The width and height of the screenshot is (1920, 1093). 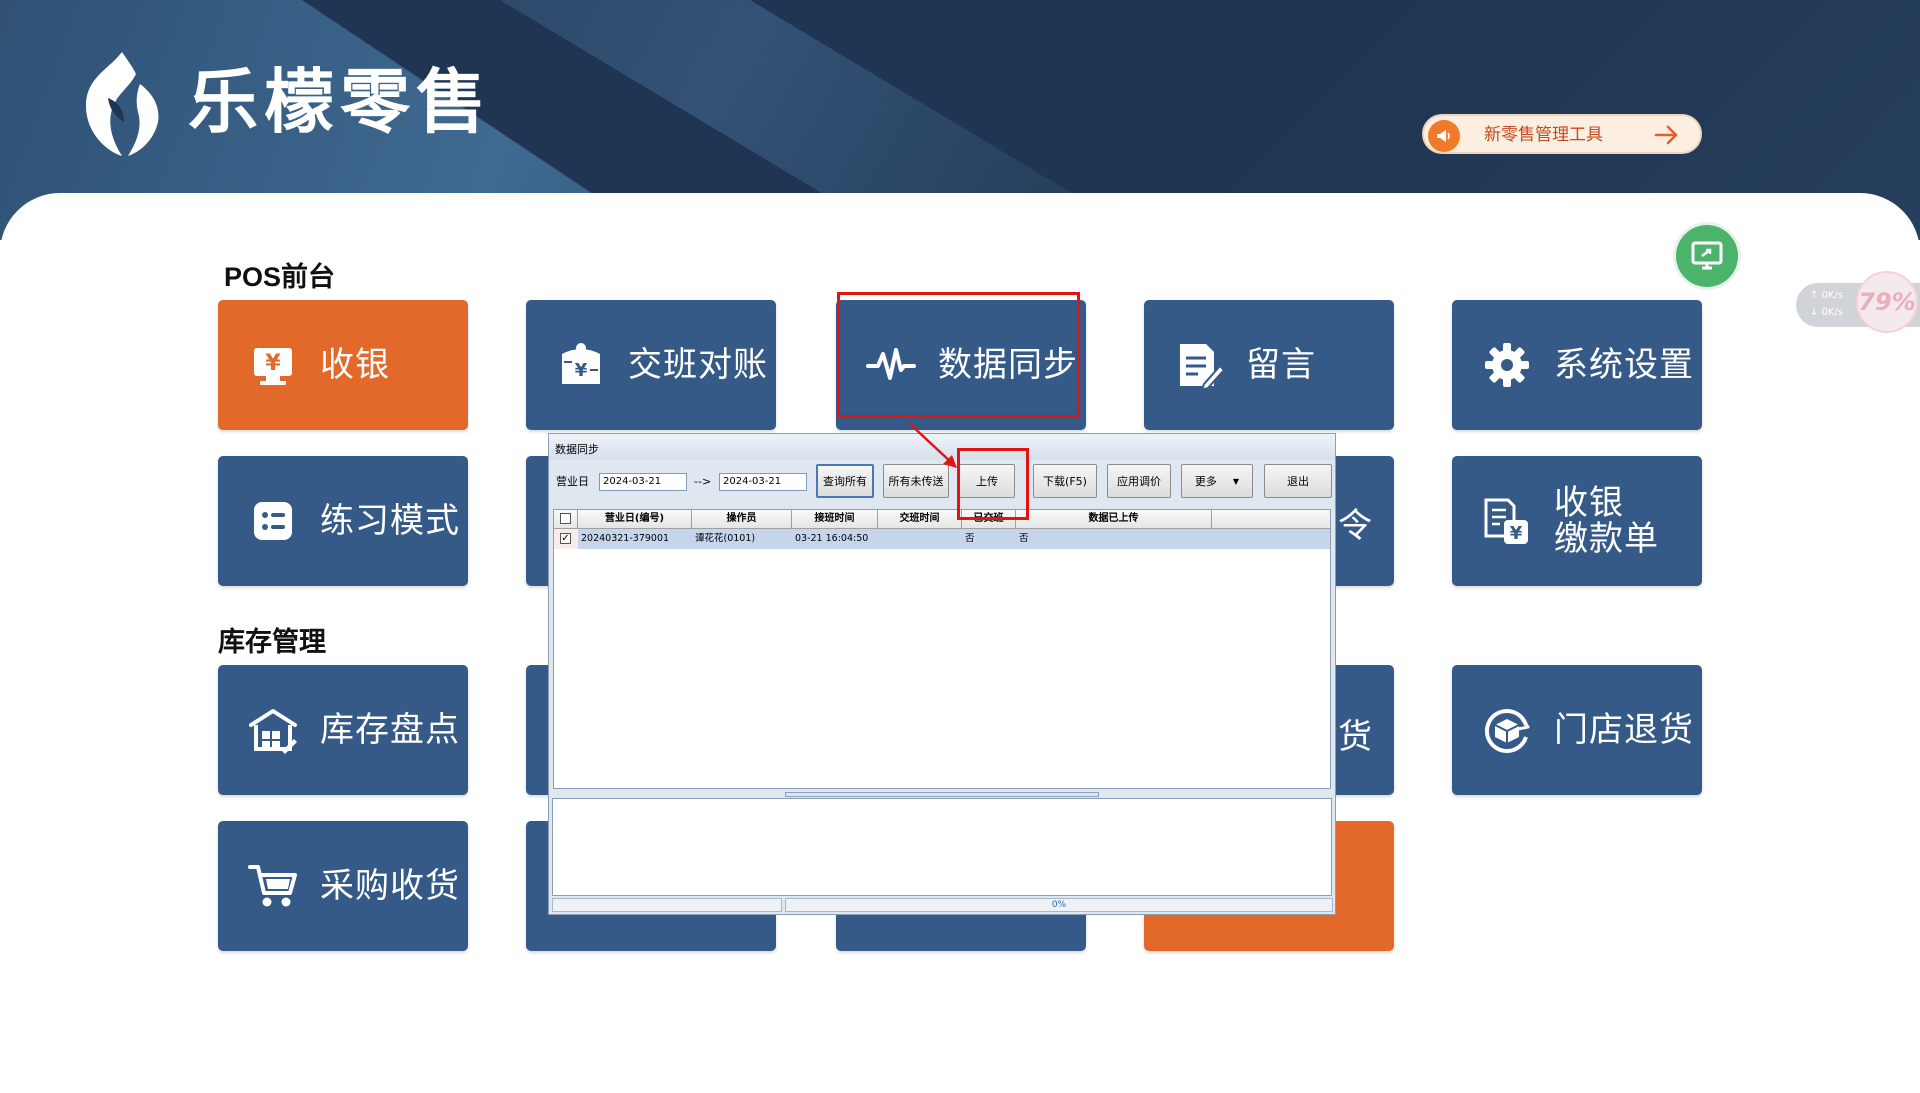 I want to click on tile-cash-payment: ¥ 收银 缴款单, so click(x=1577, y=521).